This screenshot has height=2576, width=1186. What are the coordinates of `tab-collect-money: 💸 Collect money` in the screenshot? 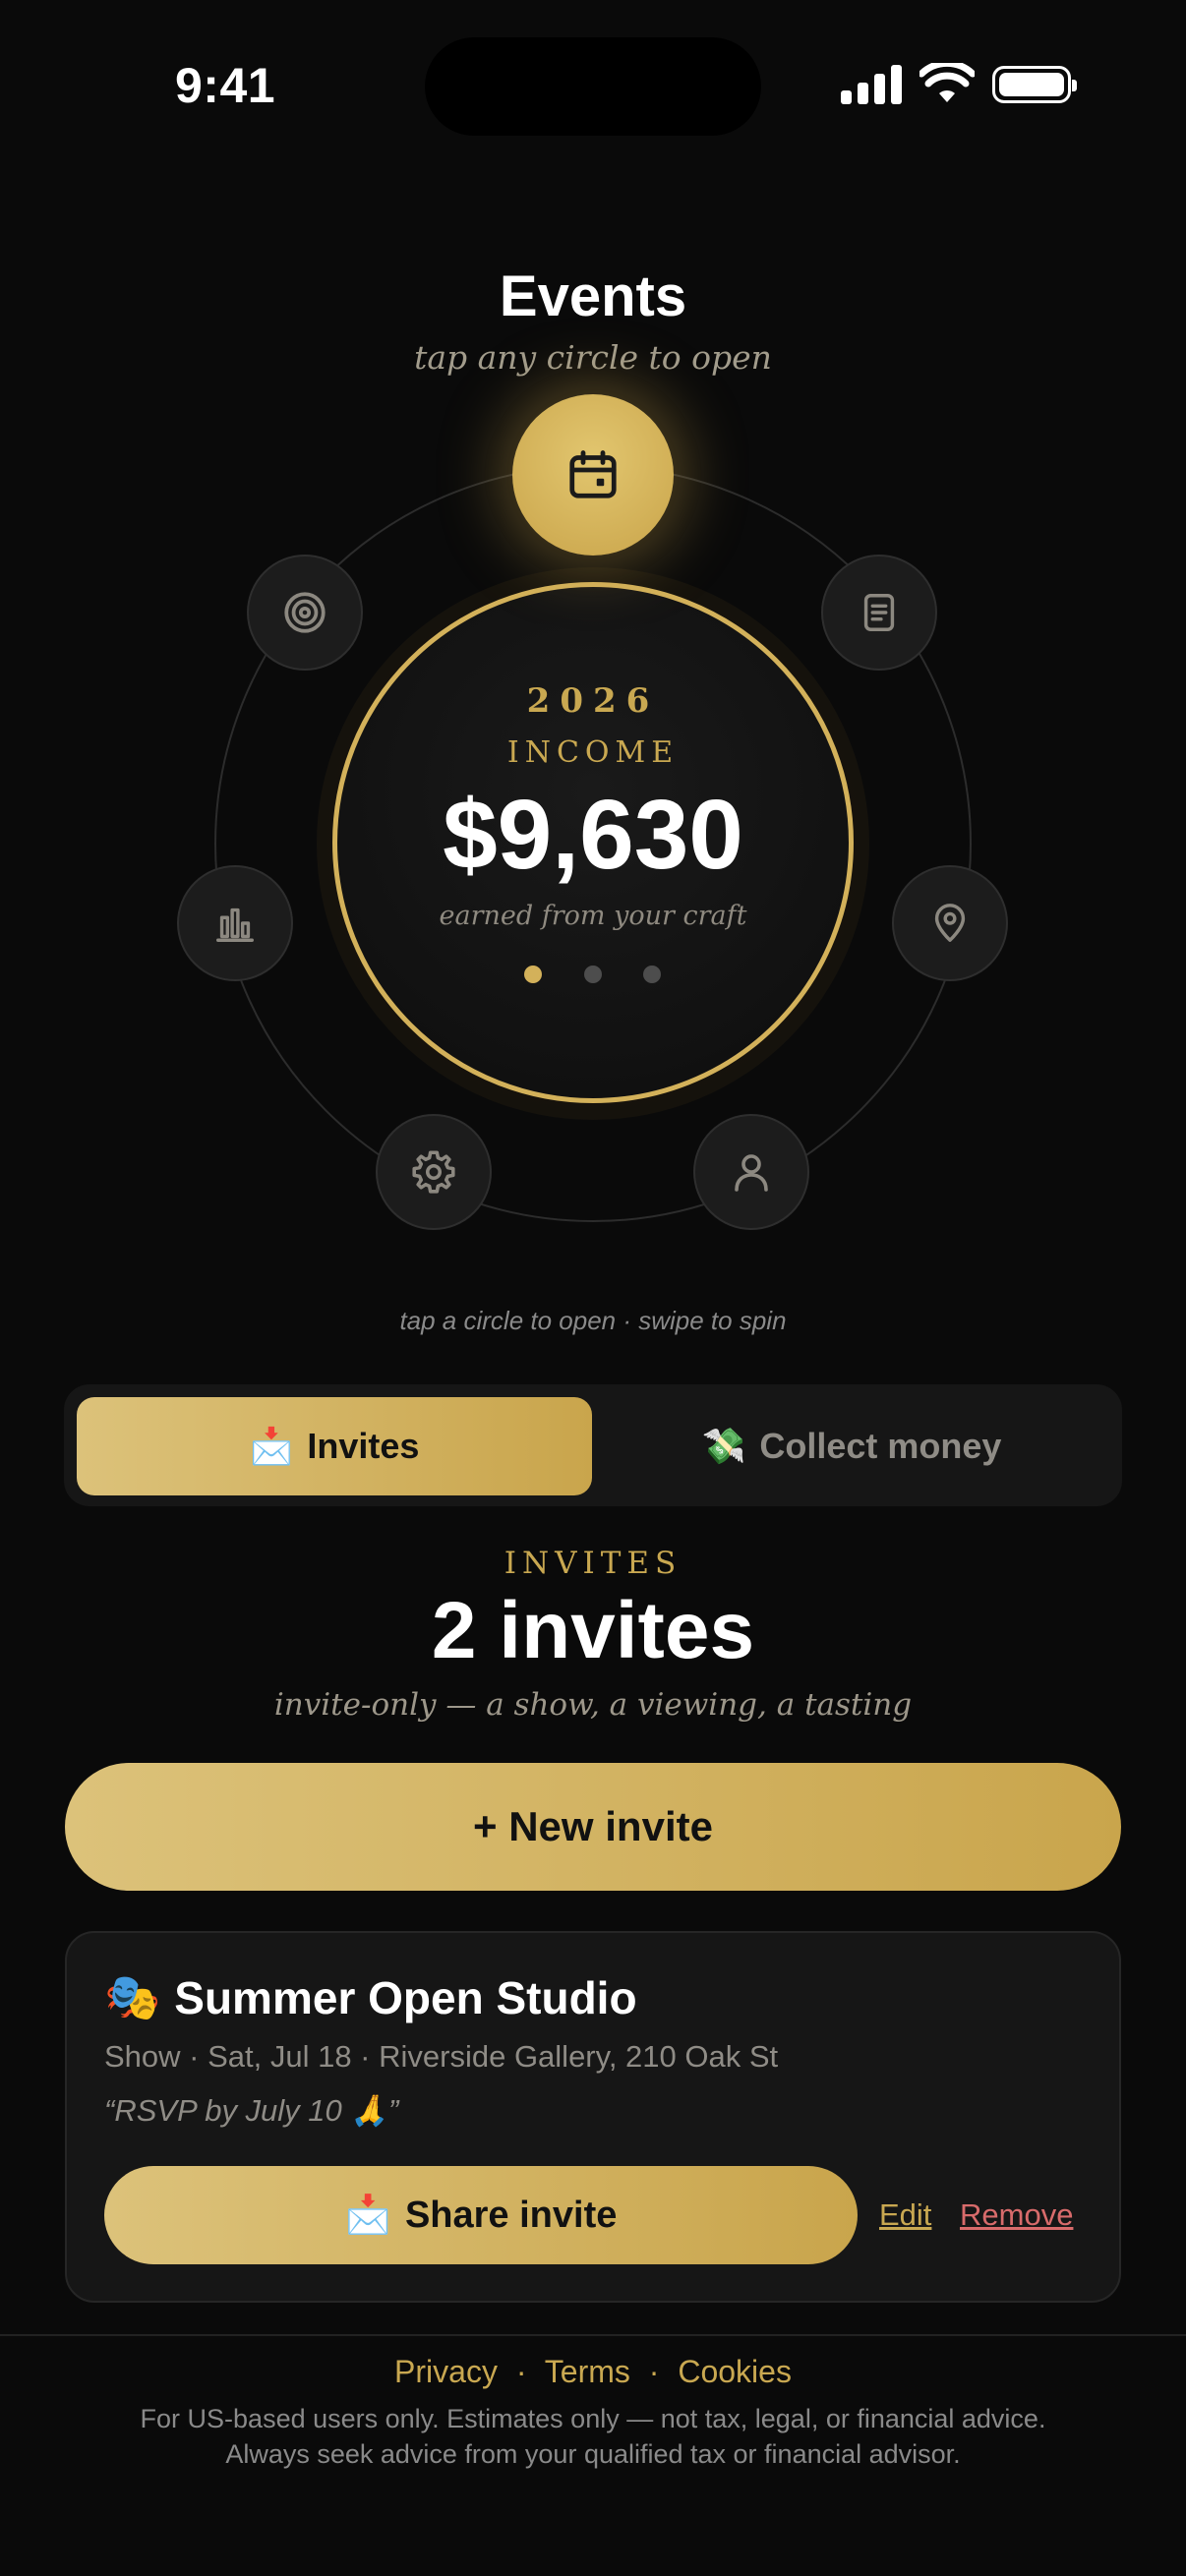 It's located at (851, 1446).